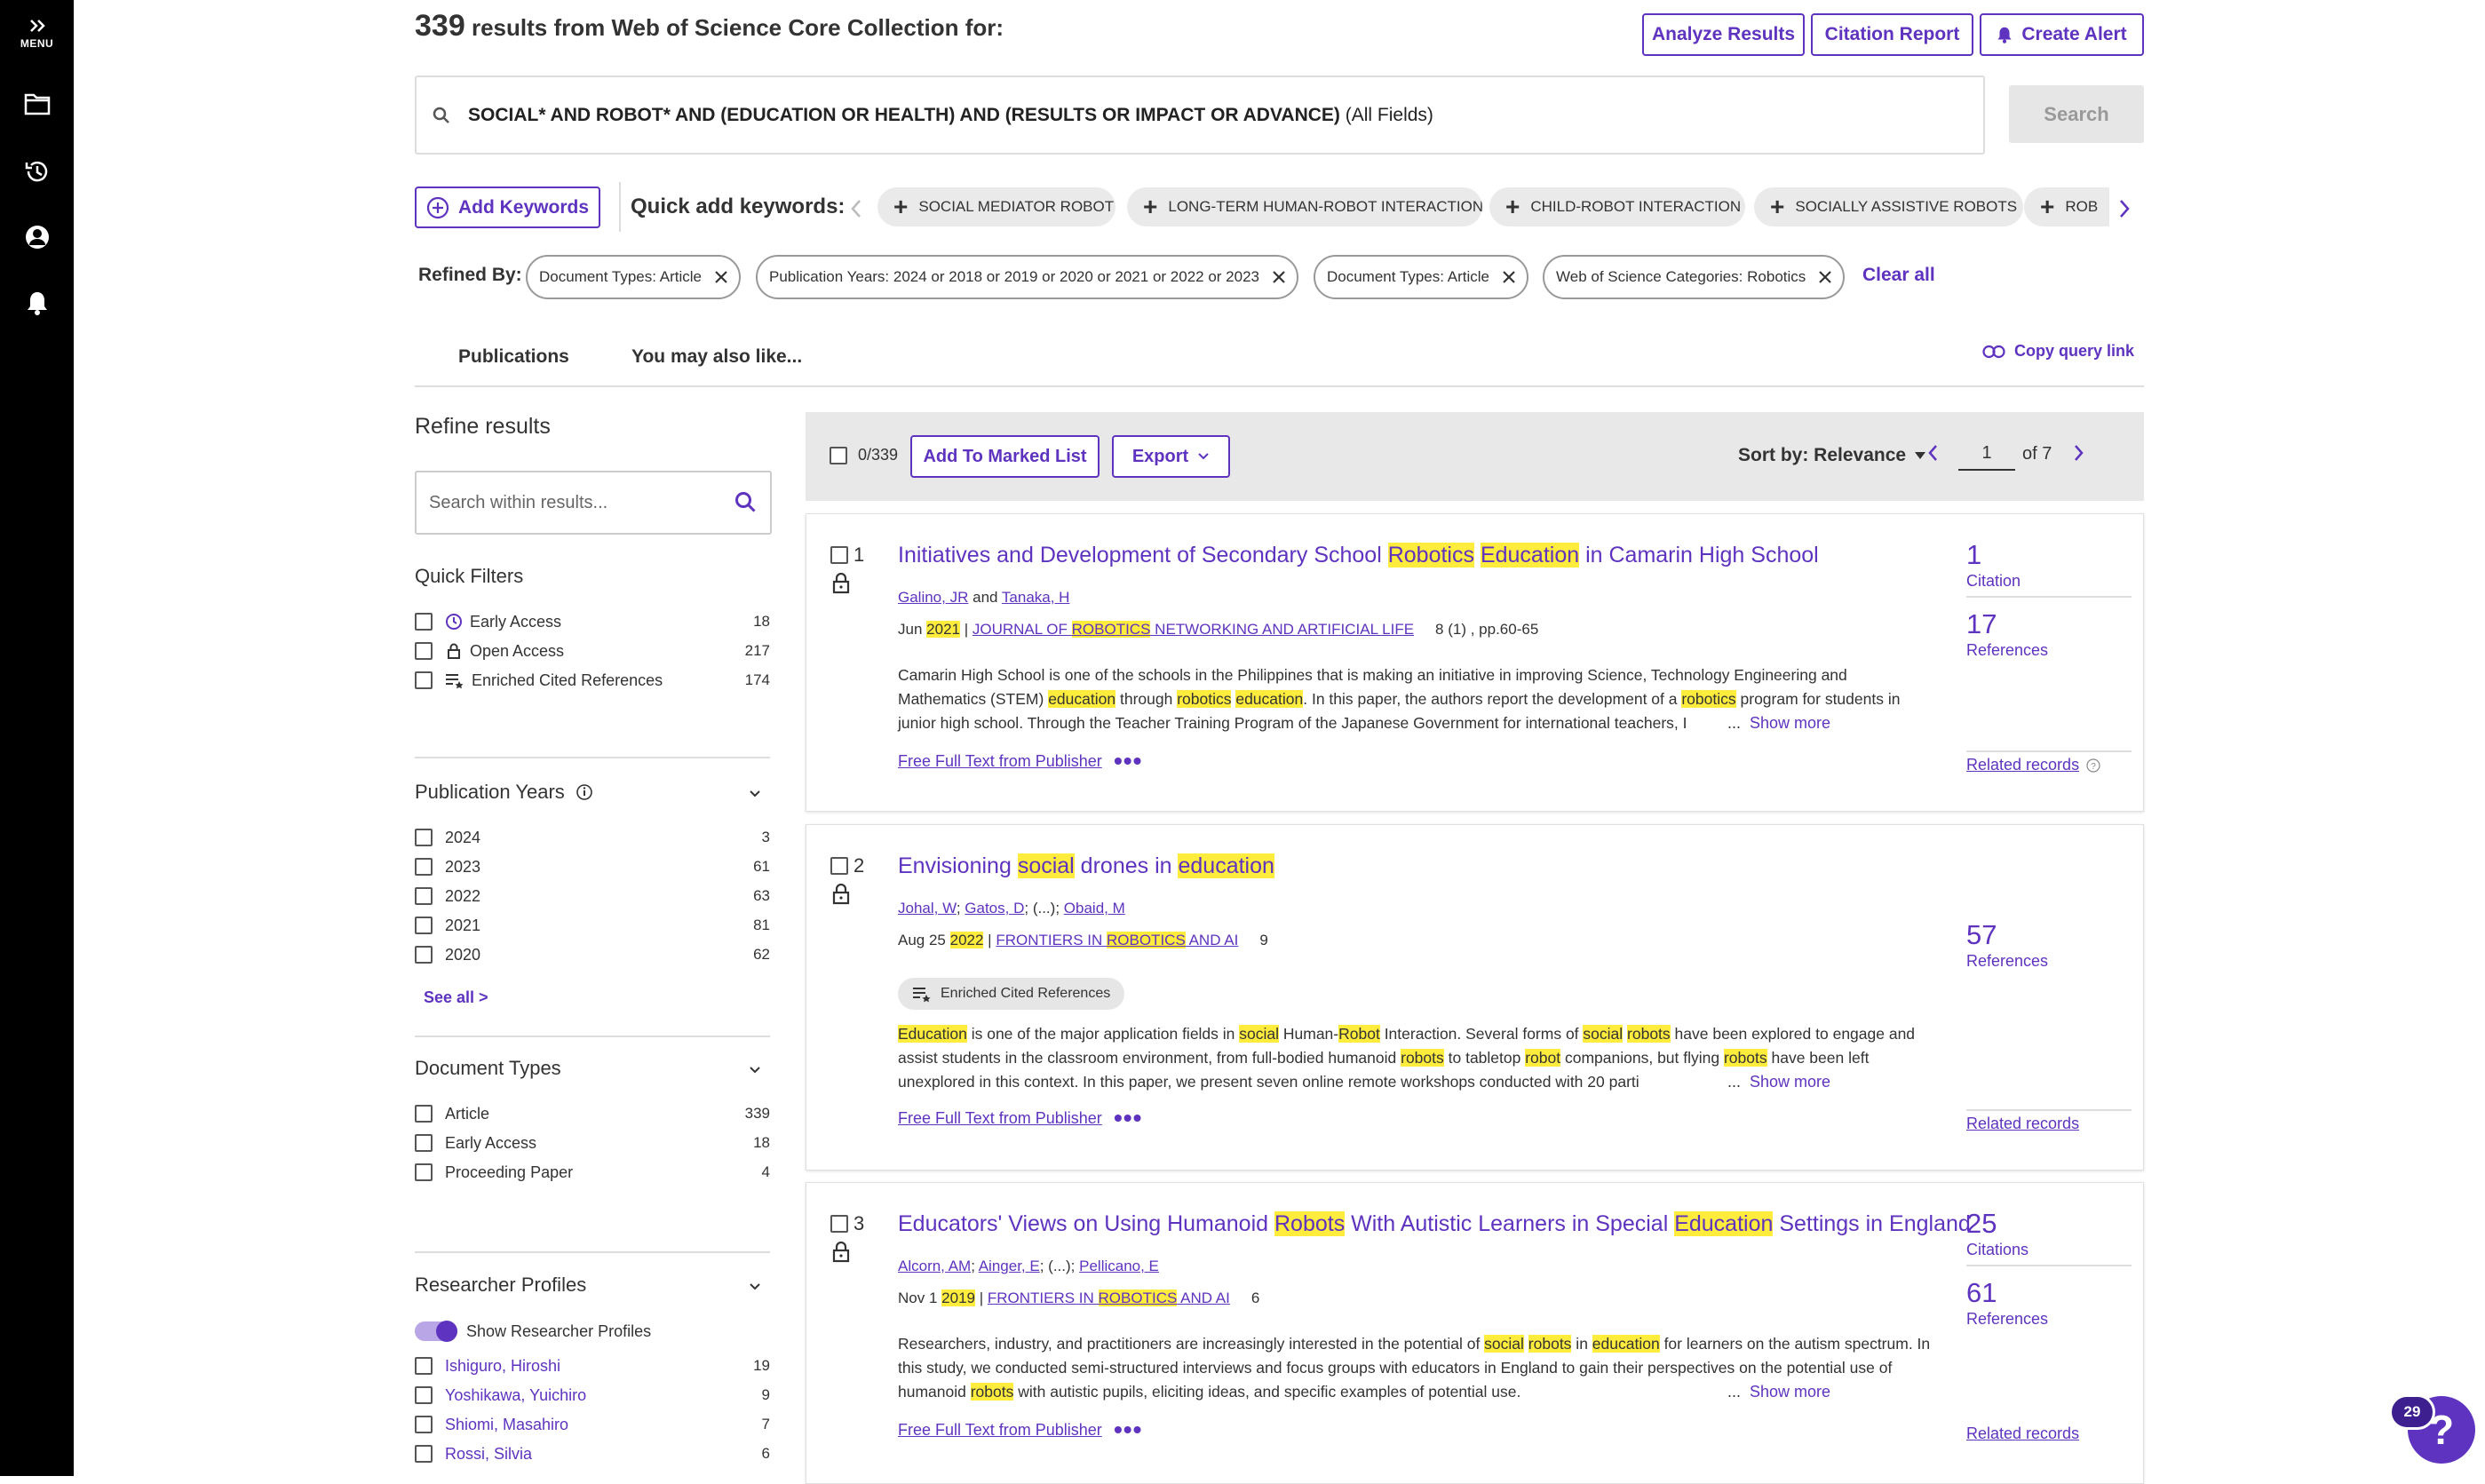  Describe the element at coordinates (995, 909) in the screenshot. I see `author-link: Gatos, D` at that location.